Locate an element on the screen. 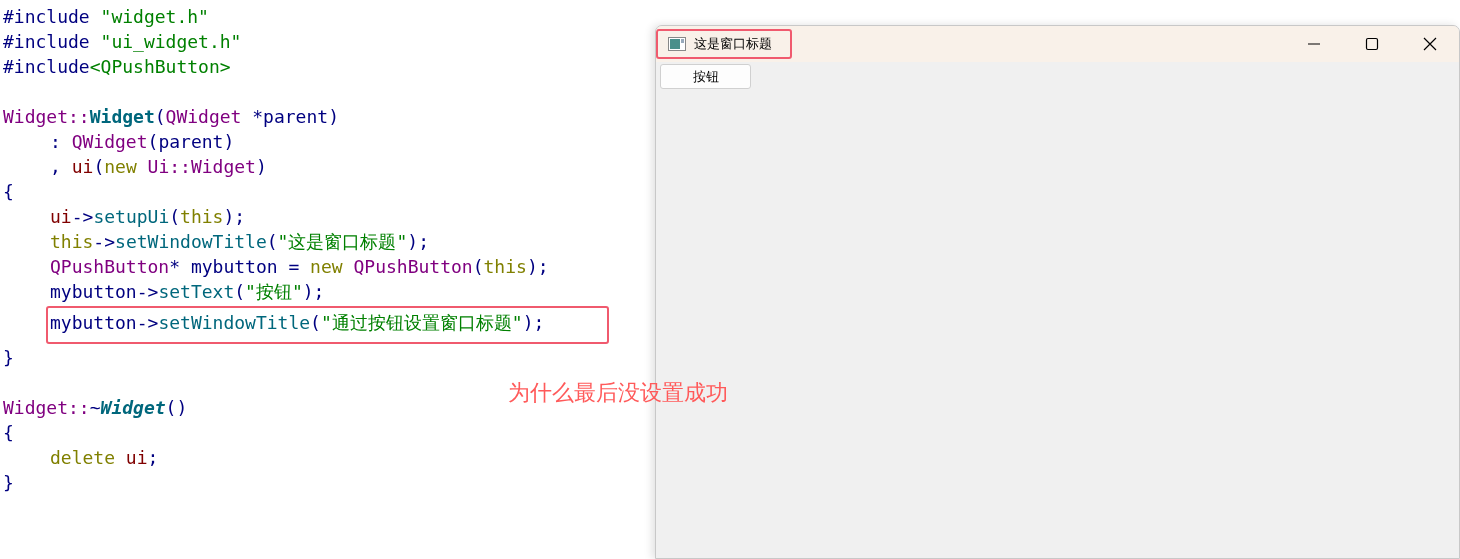 The height and width of the screenshot is (559, 1460). maximize-icon is located at coordinates (1372, 44).